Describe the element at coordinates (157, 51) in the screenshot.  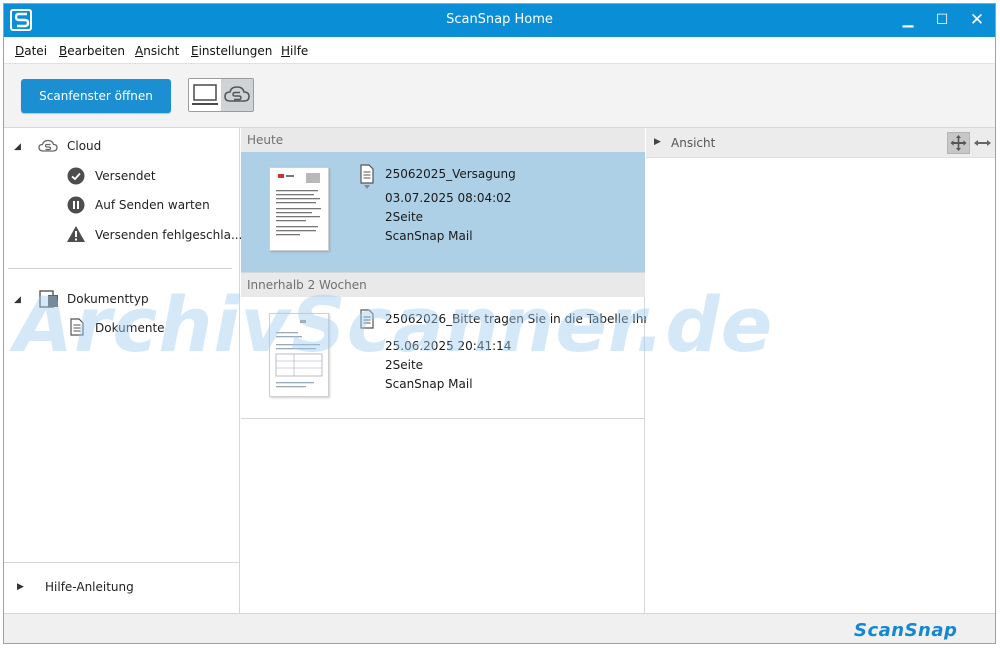
I see `menu-ansicht: Ansicht` at that location.